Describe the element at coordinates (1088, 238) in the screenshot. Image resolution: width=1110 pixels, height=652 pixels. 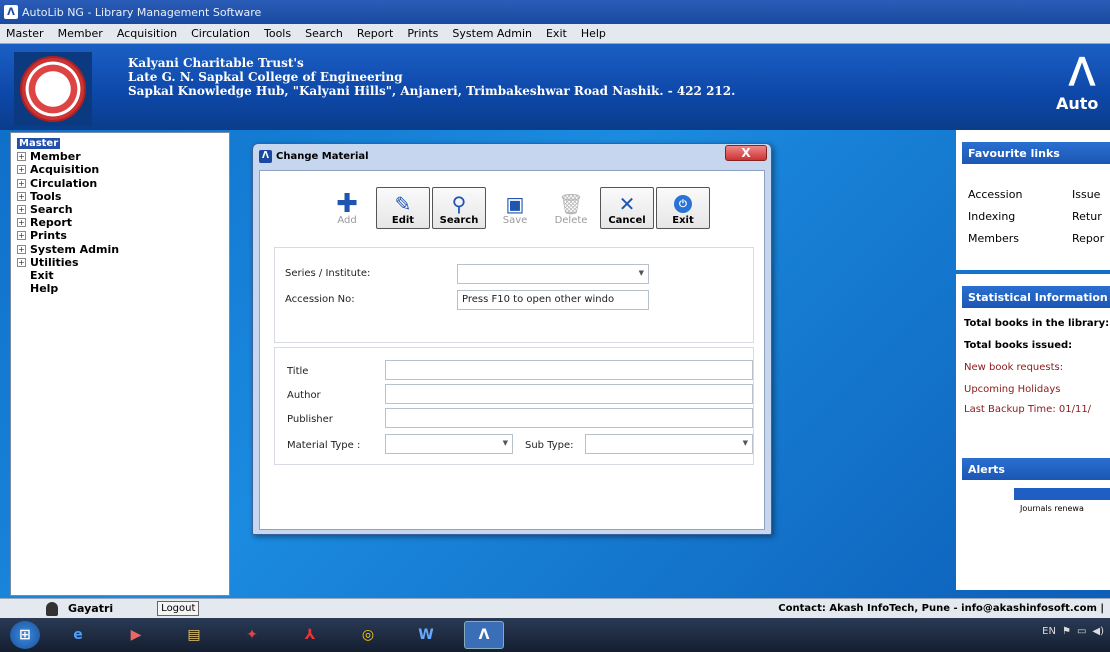
I see `fav-link-report: Repor` at that location.